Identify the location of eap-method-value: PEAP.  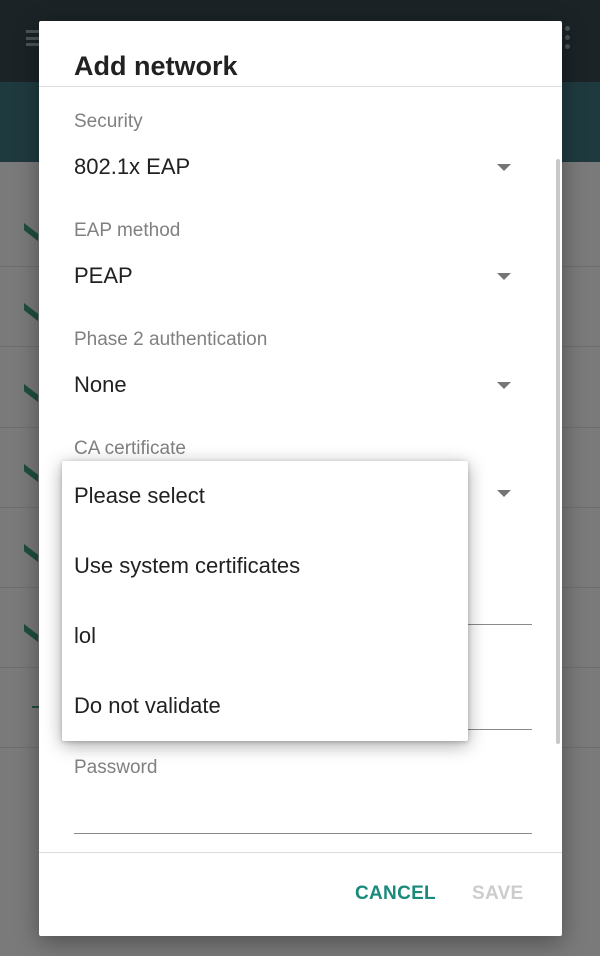
(103, 275).